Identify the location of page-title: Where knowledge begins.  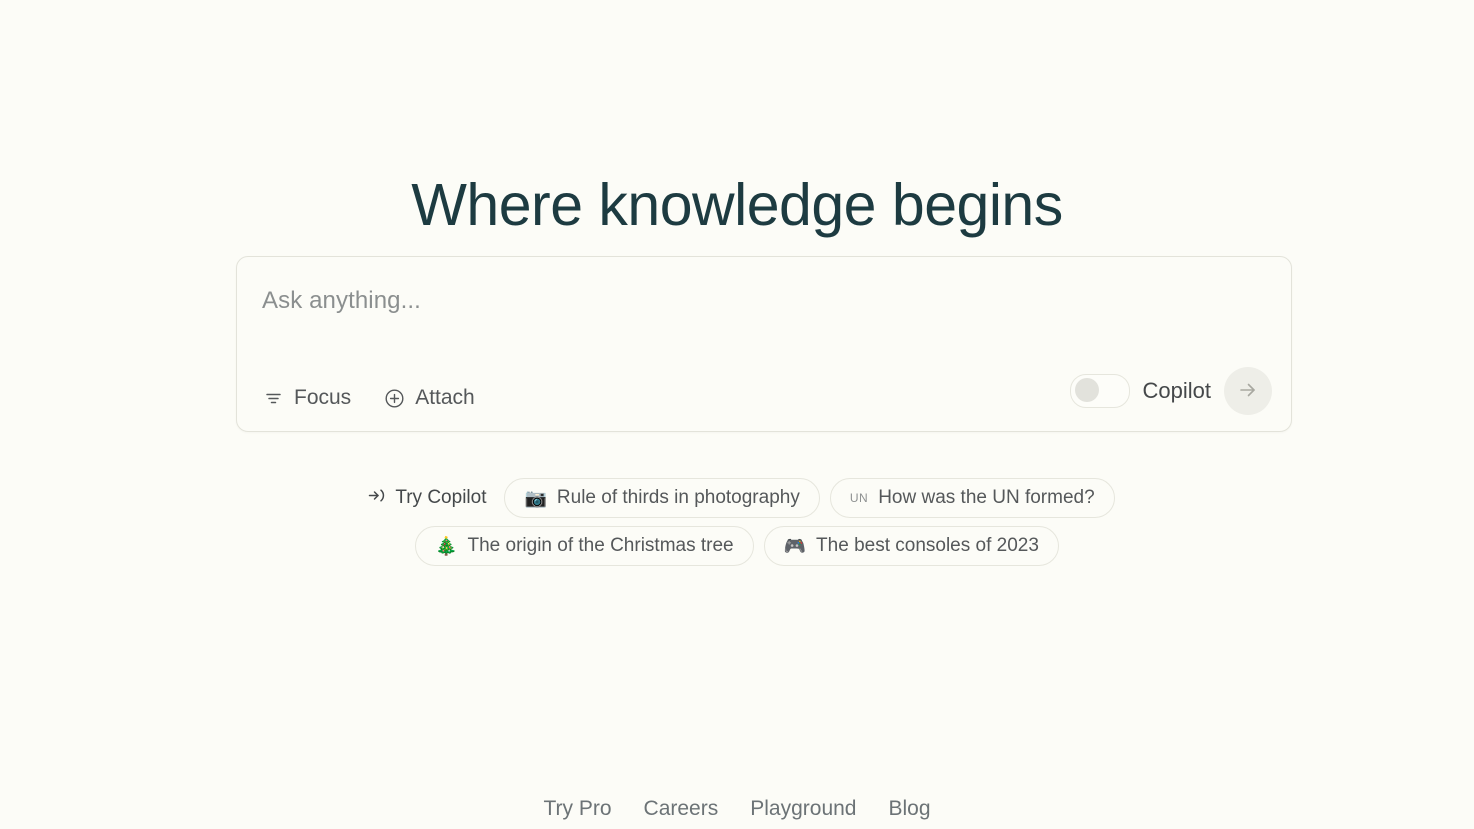
(737, 204).